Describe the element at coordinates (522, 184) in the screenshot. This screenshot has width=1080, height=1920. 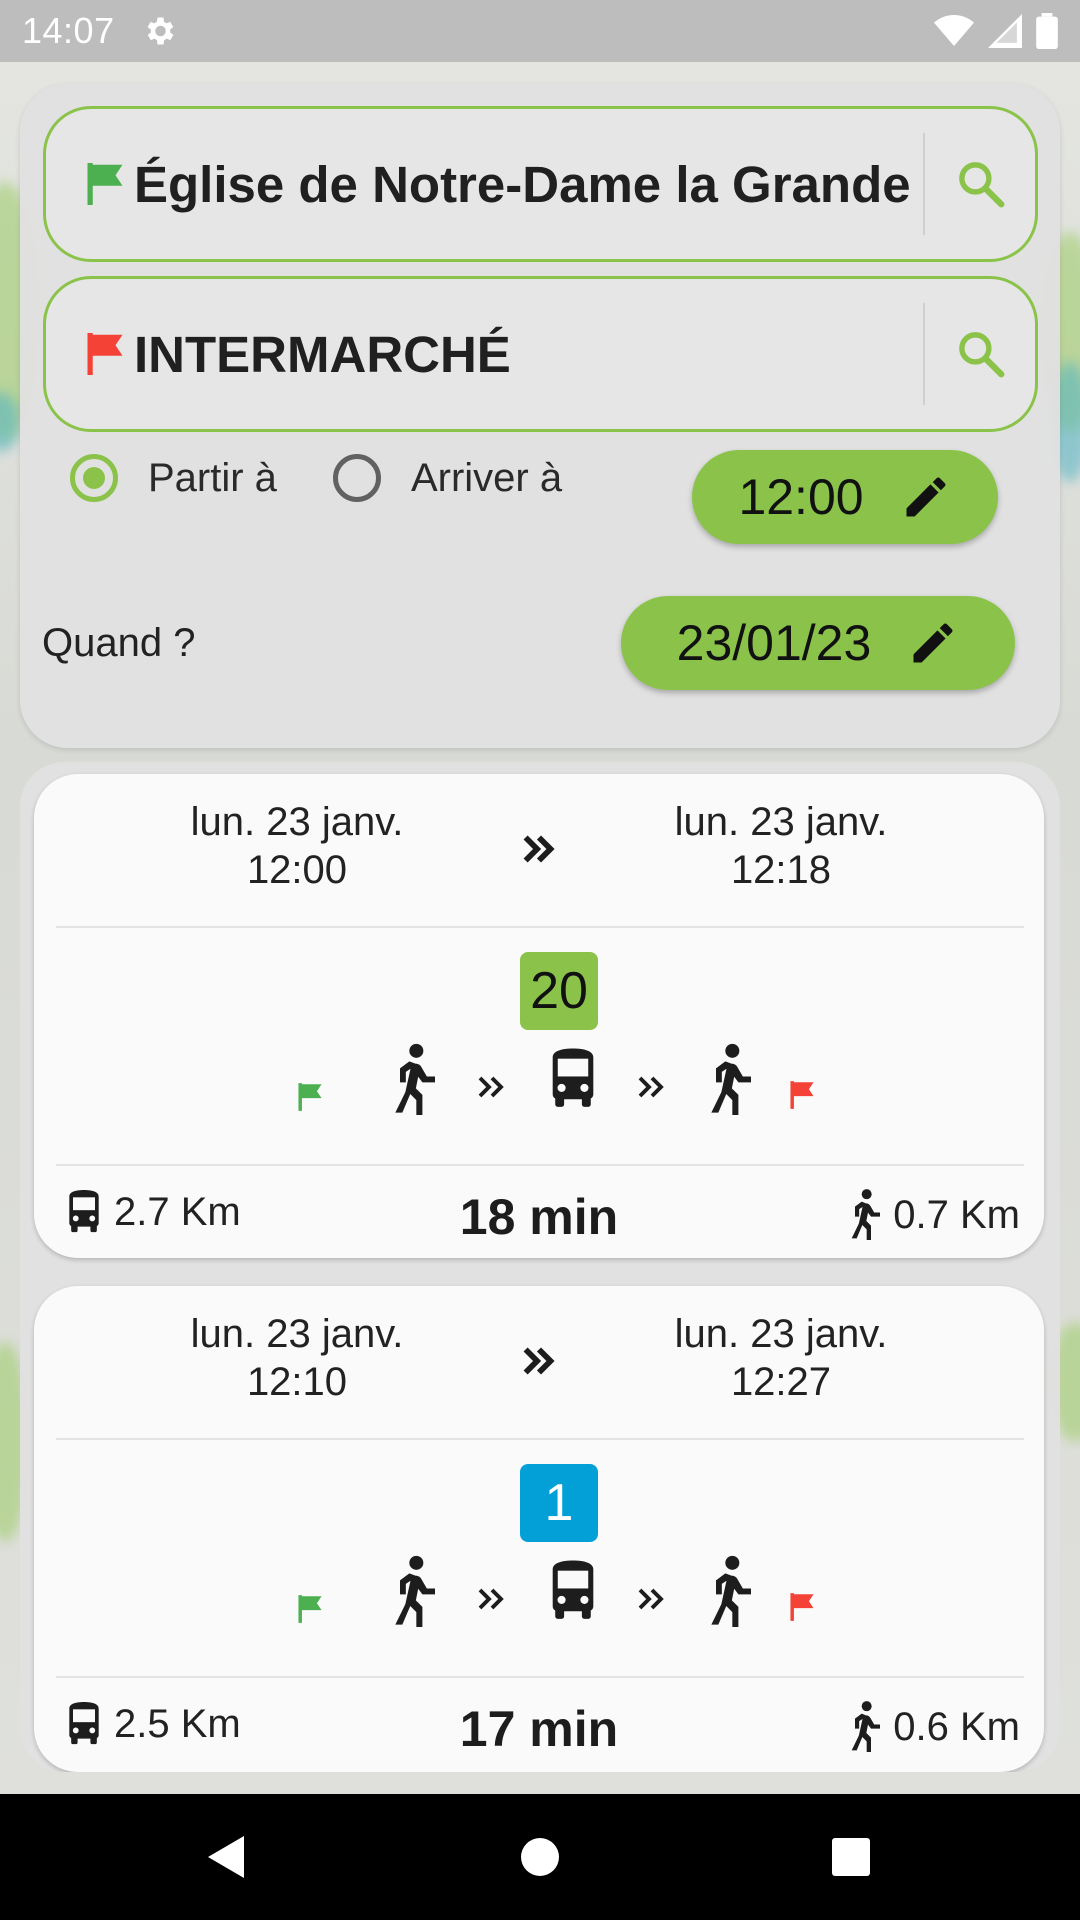
I see `origin-value: Église de Notre-Dame la Grande` at that location.